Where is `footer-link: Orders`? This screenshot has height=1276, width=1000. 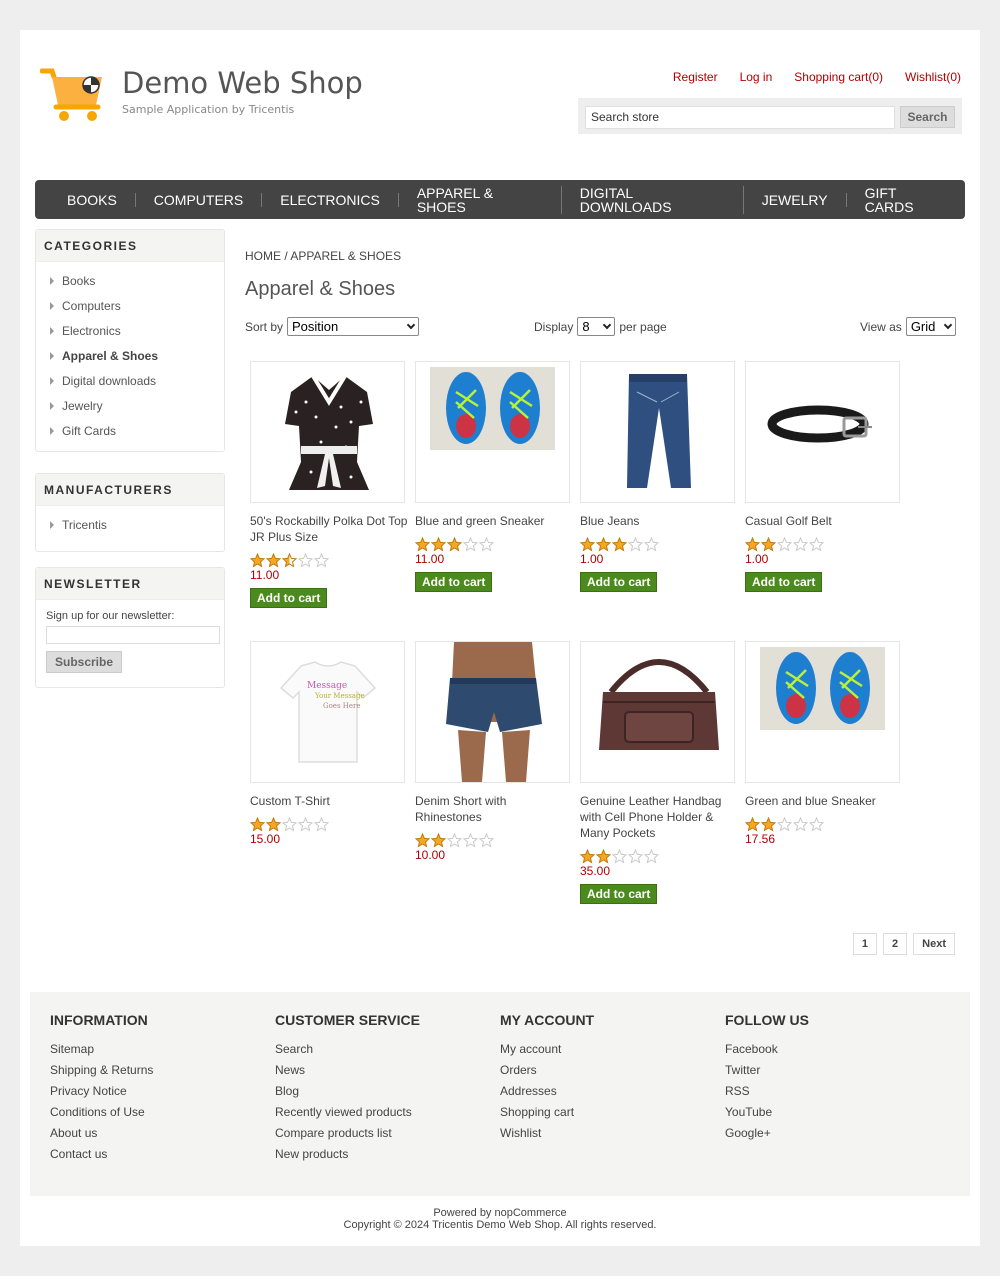 footer-link: Orders is located at coordinates (547, 1073).